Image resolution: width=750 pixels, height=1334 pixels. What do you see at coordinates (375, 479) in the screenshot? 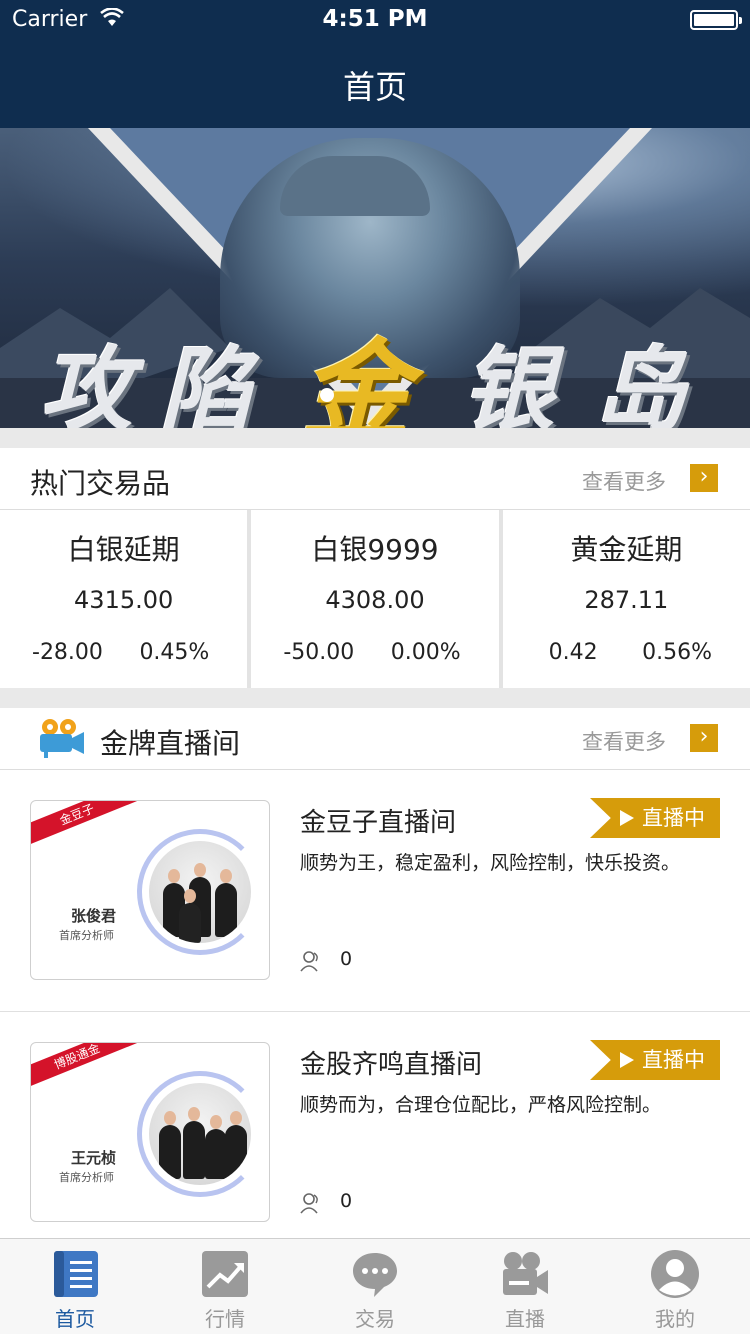
I see `hot-products-header: 热门交易品 查看更多 ›` at bounding box center [375, 479].